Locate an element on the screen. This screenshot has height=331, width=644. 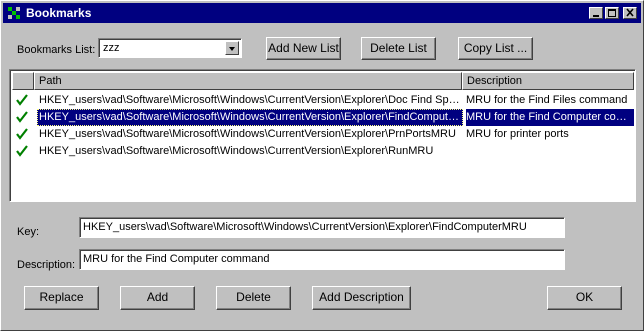
delete-list-button: Delete List is located at coordinates (398, 48).